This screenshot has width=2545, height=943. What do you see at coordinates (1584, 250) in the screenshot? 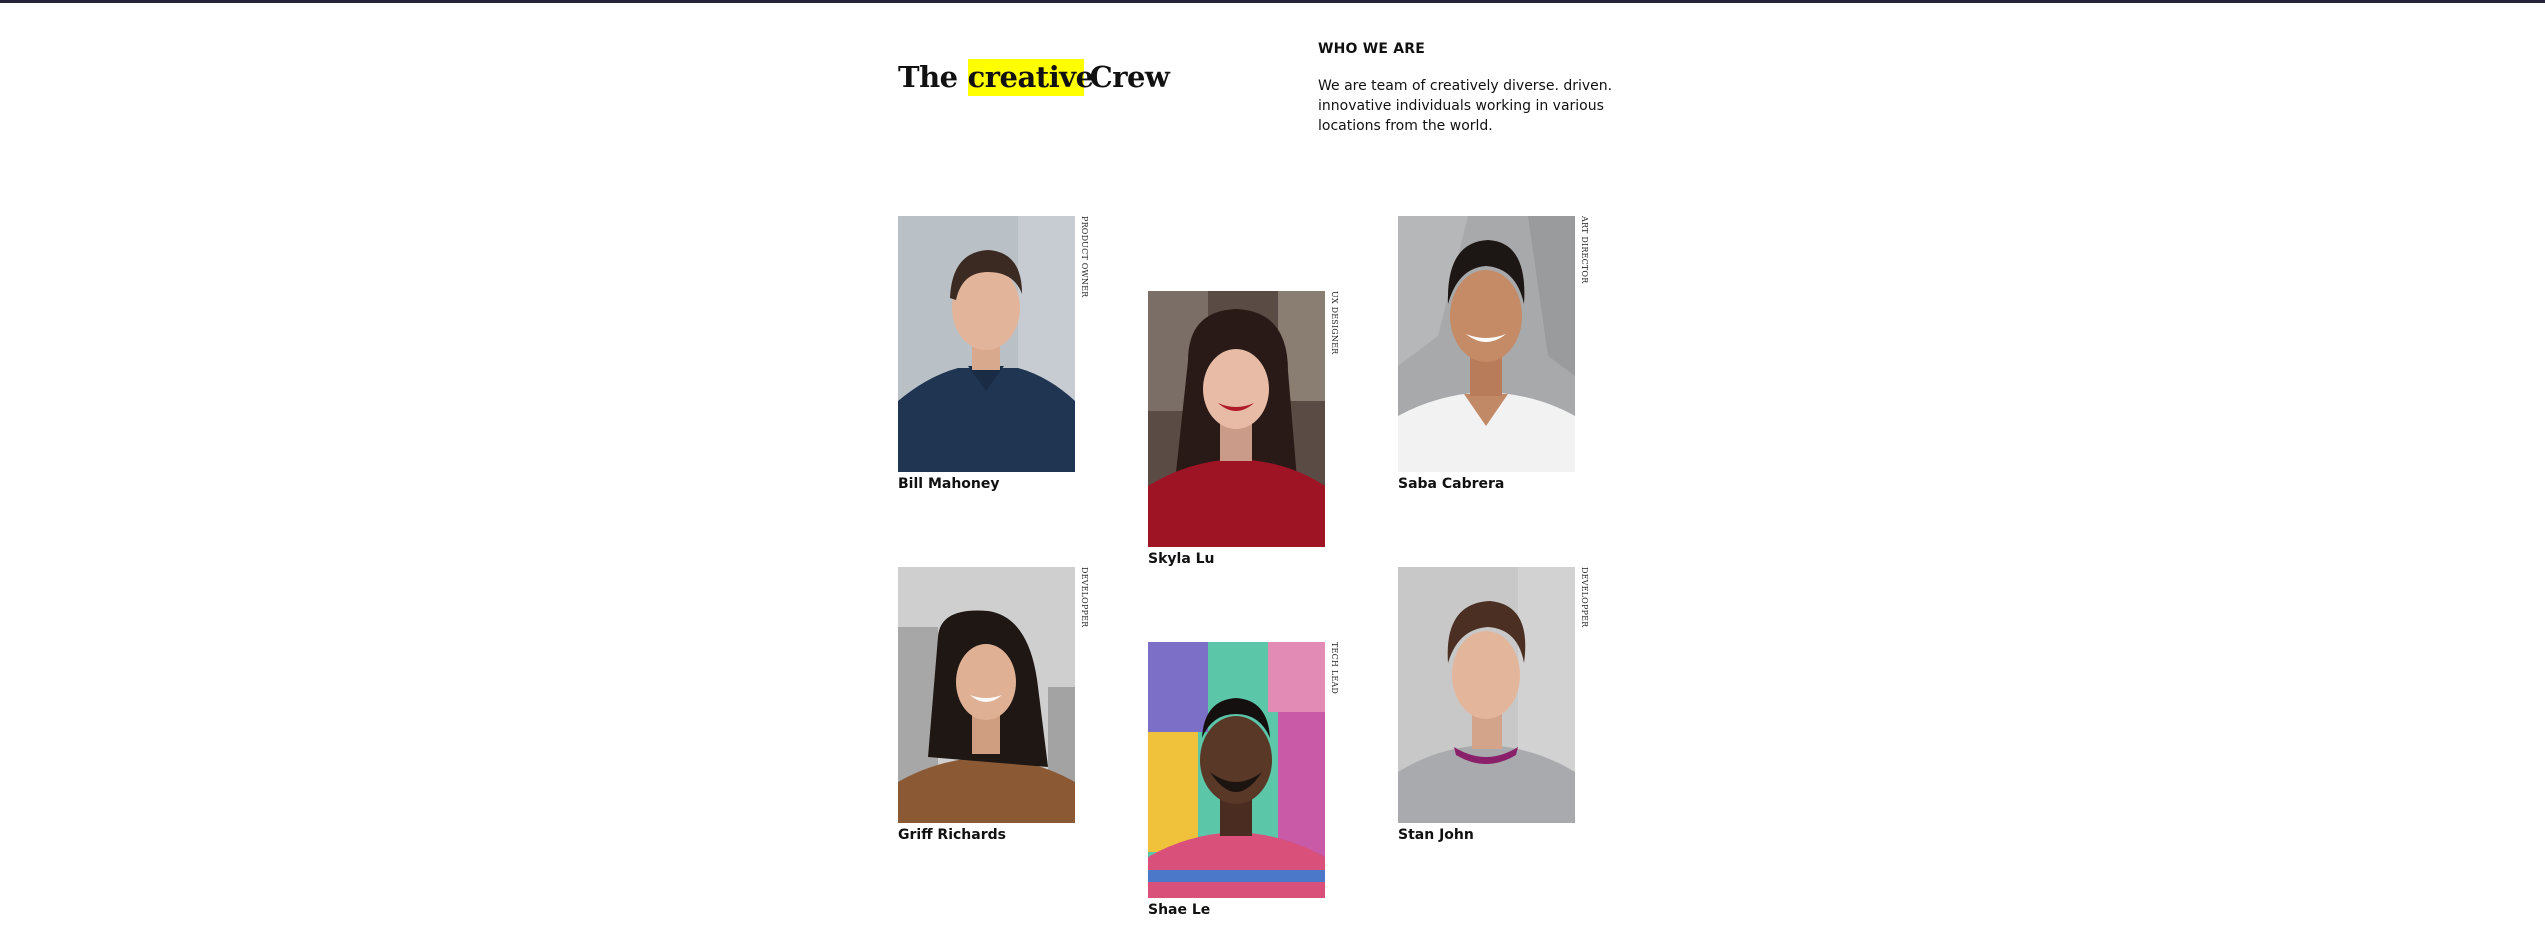
I see `member-role: ART DIRECTOR` at bounding box center [1584, 250].